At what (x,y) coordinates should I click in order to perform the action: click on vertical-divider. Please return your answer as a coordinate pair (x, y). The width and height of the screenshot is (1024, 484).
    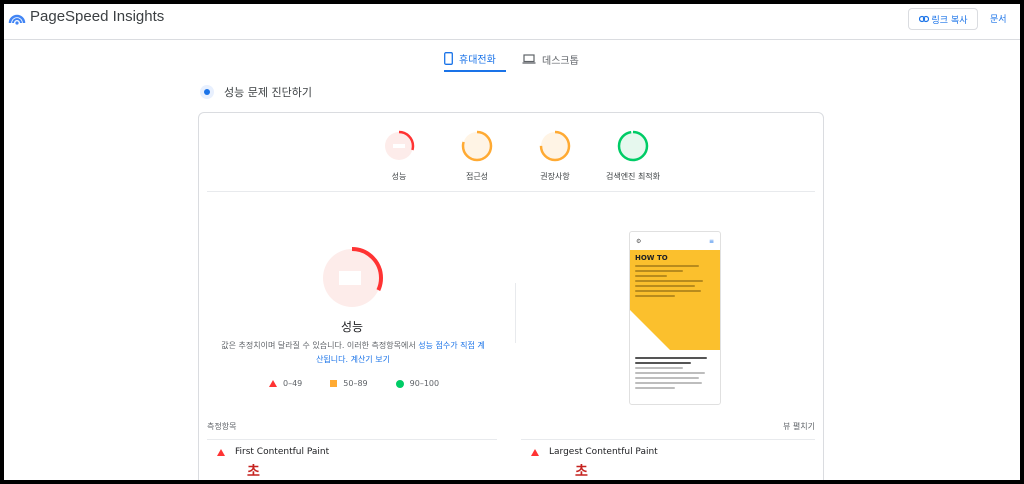
    Looking at the image, I should click on (515, 313).